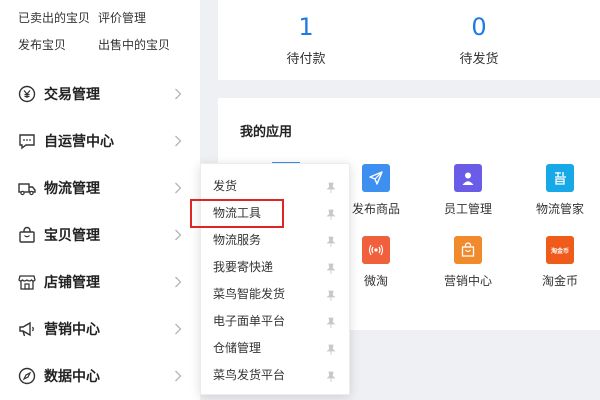  What do you see at coordinates (467, 209) in the screenshot?
I see `app-label: 员工管理` at bounding box center [467, 209].